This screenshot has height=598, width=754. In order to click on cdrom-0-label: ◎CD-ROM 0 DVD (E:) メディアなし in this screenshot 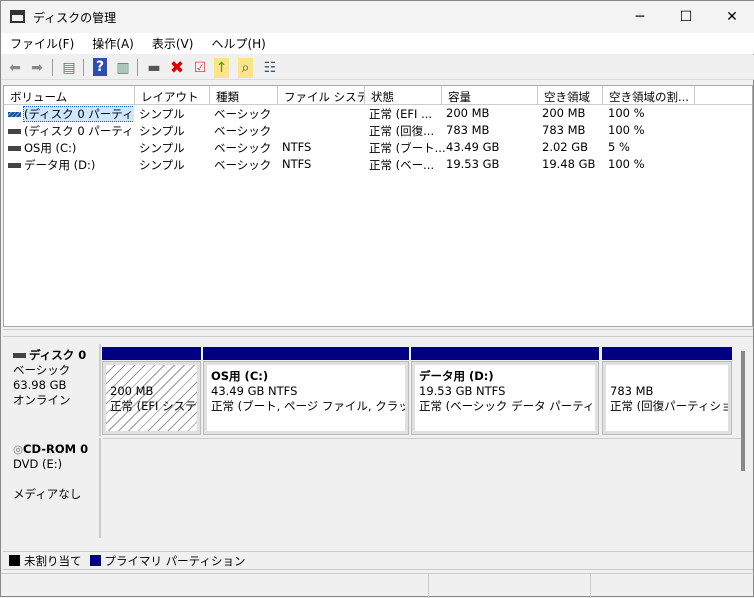, I will do `click(53, 488)`.